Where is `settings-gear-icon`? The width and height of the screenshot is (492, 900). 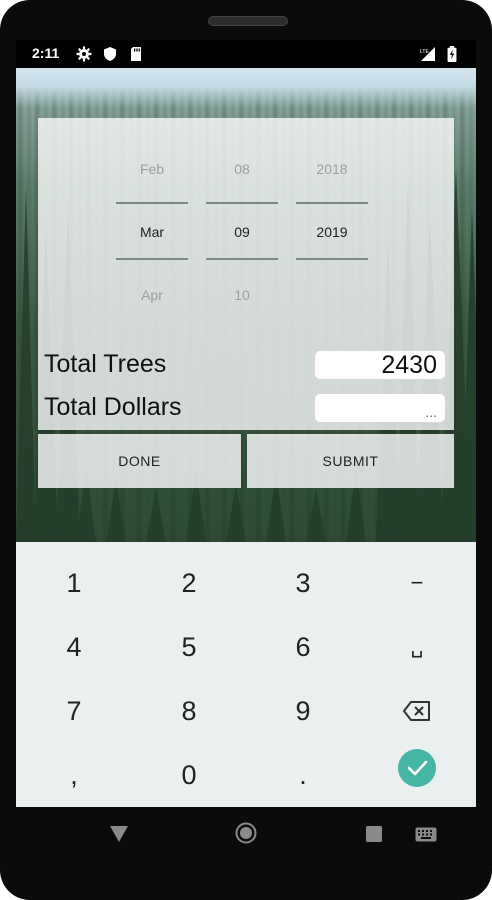
settings-gear-icon is located at coordinates (84, 54).